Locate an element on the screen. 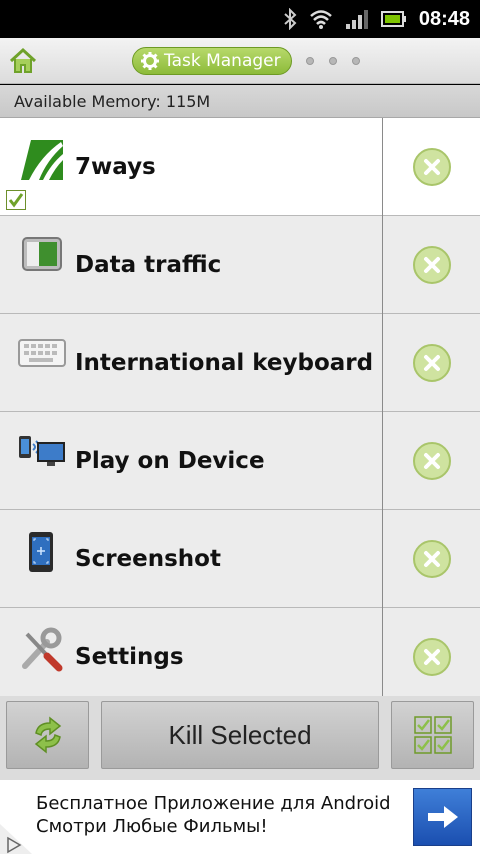  refresh-button is located at coordinates (47, 735).